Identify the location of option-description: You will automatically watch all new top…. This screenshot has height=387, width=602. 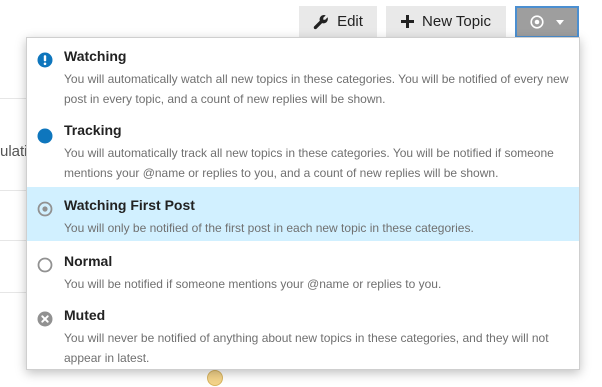
(316, 89).